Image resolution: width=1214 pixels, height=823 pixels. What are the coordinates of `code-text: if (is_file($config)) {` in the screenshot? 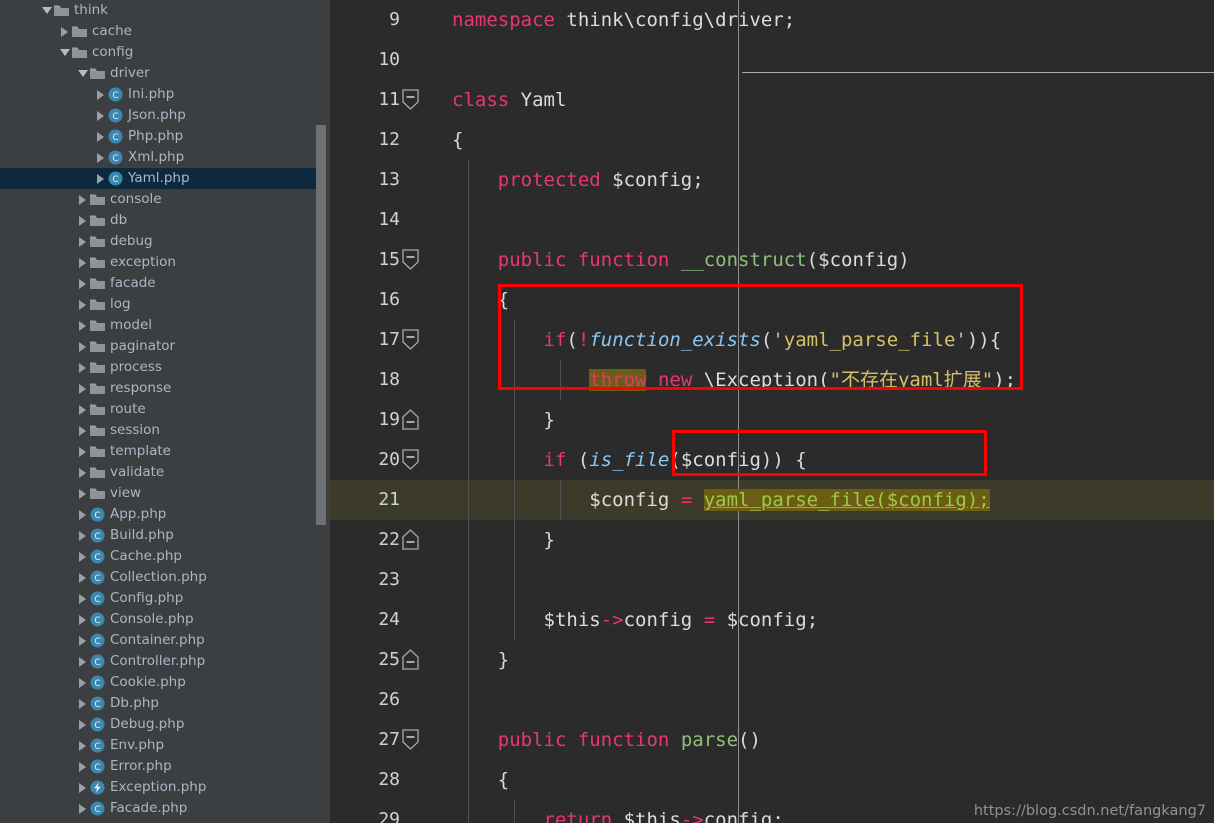 It's located at (833, 460).